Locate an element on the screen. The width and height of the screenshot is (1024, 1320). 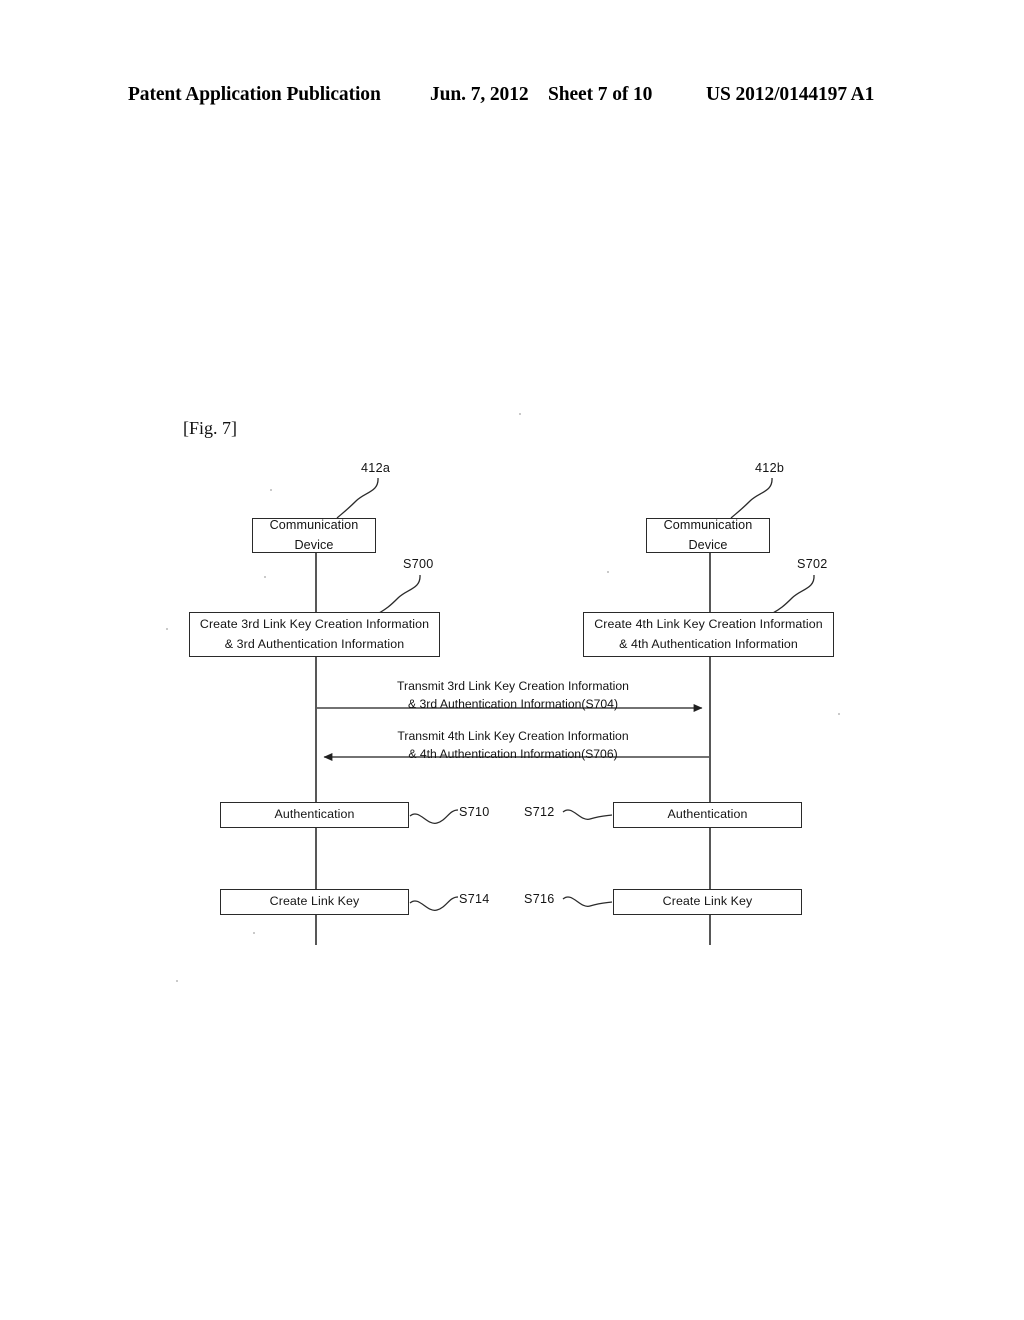
left-create-link-key-box: Create Link Key is located at coordinates (314, 902).